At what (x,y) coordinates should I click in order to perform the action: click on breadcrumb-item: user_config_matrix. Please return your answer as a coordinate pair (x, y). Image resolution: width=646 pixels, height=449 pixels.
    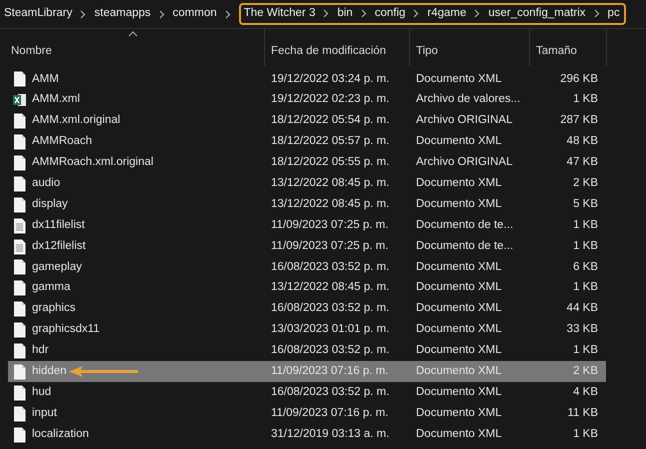
    Looking at the image, I should click on (537, 14).